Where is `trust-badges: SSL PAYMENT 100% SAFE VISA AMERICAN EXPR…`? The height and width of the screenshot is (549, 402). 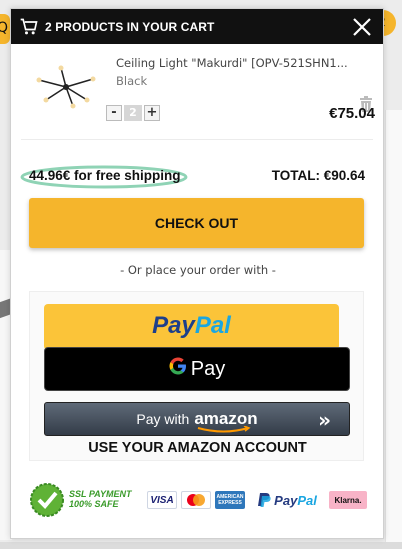
trust-badges: SSL PAYMENT 100% SAFE VISA AMERICAN EXPR… is located at coordinates (199, 502).